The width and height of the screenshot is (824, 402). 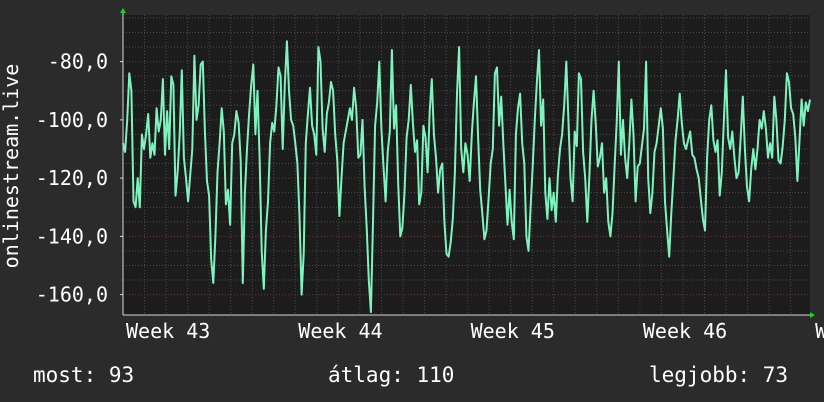 What do you see at coordinates (812, 315) in the screenshot?
I see `x-axis-arrow-icon` at bounding box center [812, 315].